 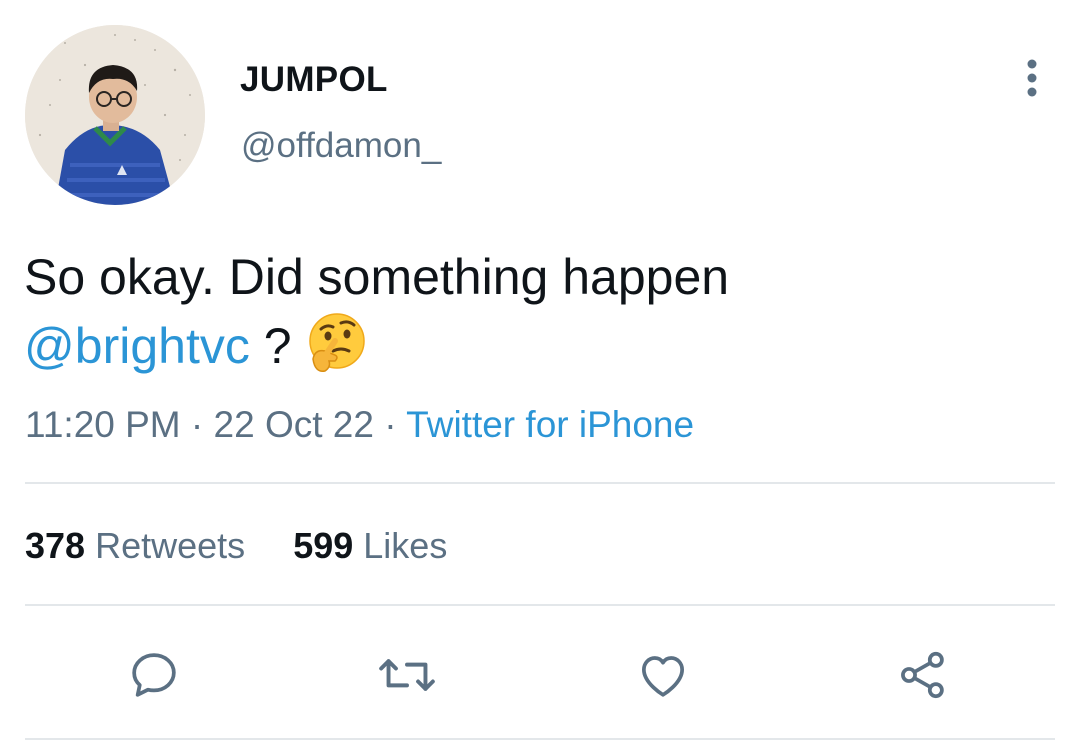 What do you see at coordinates (550, 424) in the screenshot?
I see `tweet-source-link: Twitter for iPhone` at bounding box center [550, 424].